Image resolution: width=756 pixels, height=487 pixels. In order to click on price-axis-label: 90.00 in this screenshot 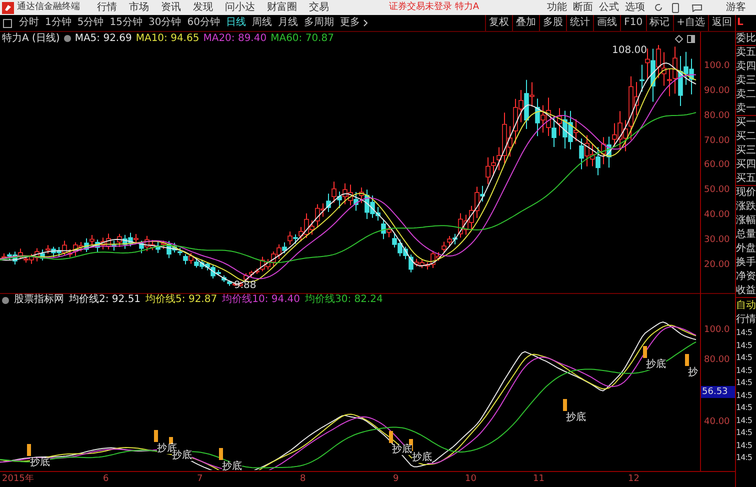, I will do `click(717, 91)`.